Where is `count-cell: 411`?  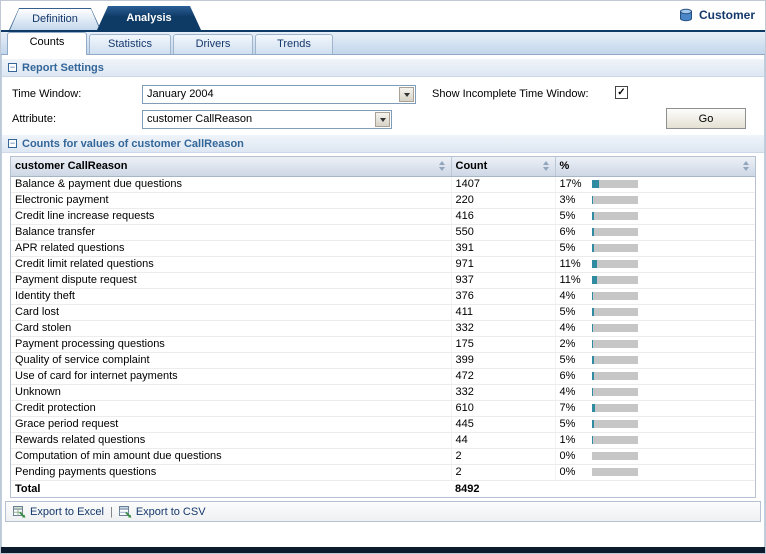 count-cell: 411 is located at coordinates (503, 312).